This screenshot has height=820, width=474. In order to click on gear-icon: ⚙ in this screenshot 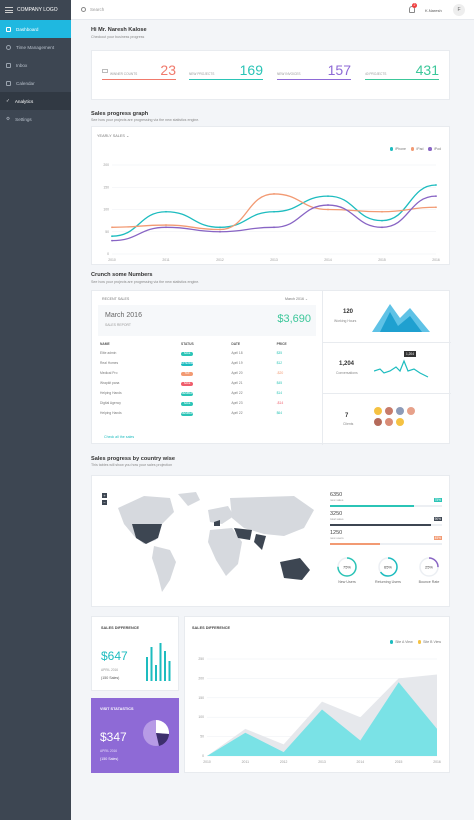, I will do `click(8, 118)`.